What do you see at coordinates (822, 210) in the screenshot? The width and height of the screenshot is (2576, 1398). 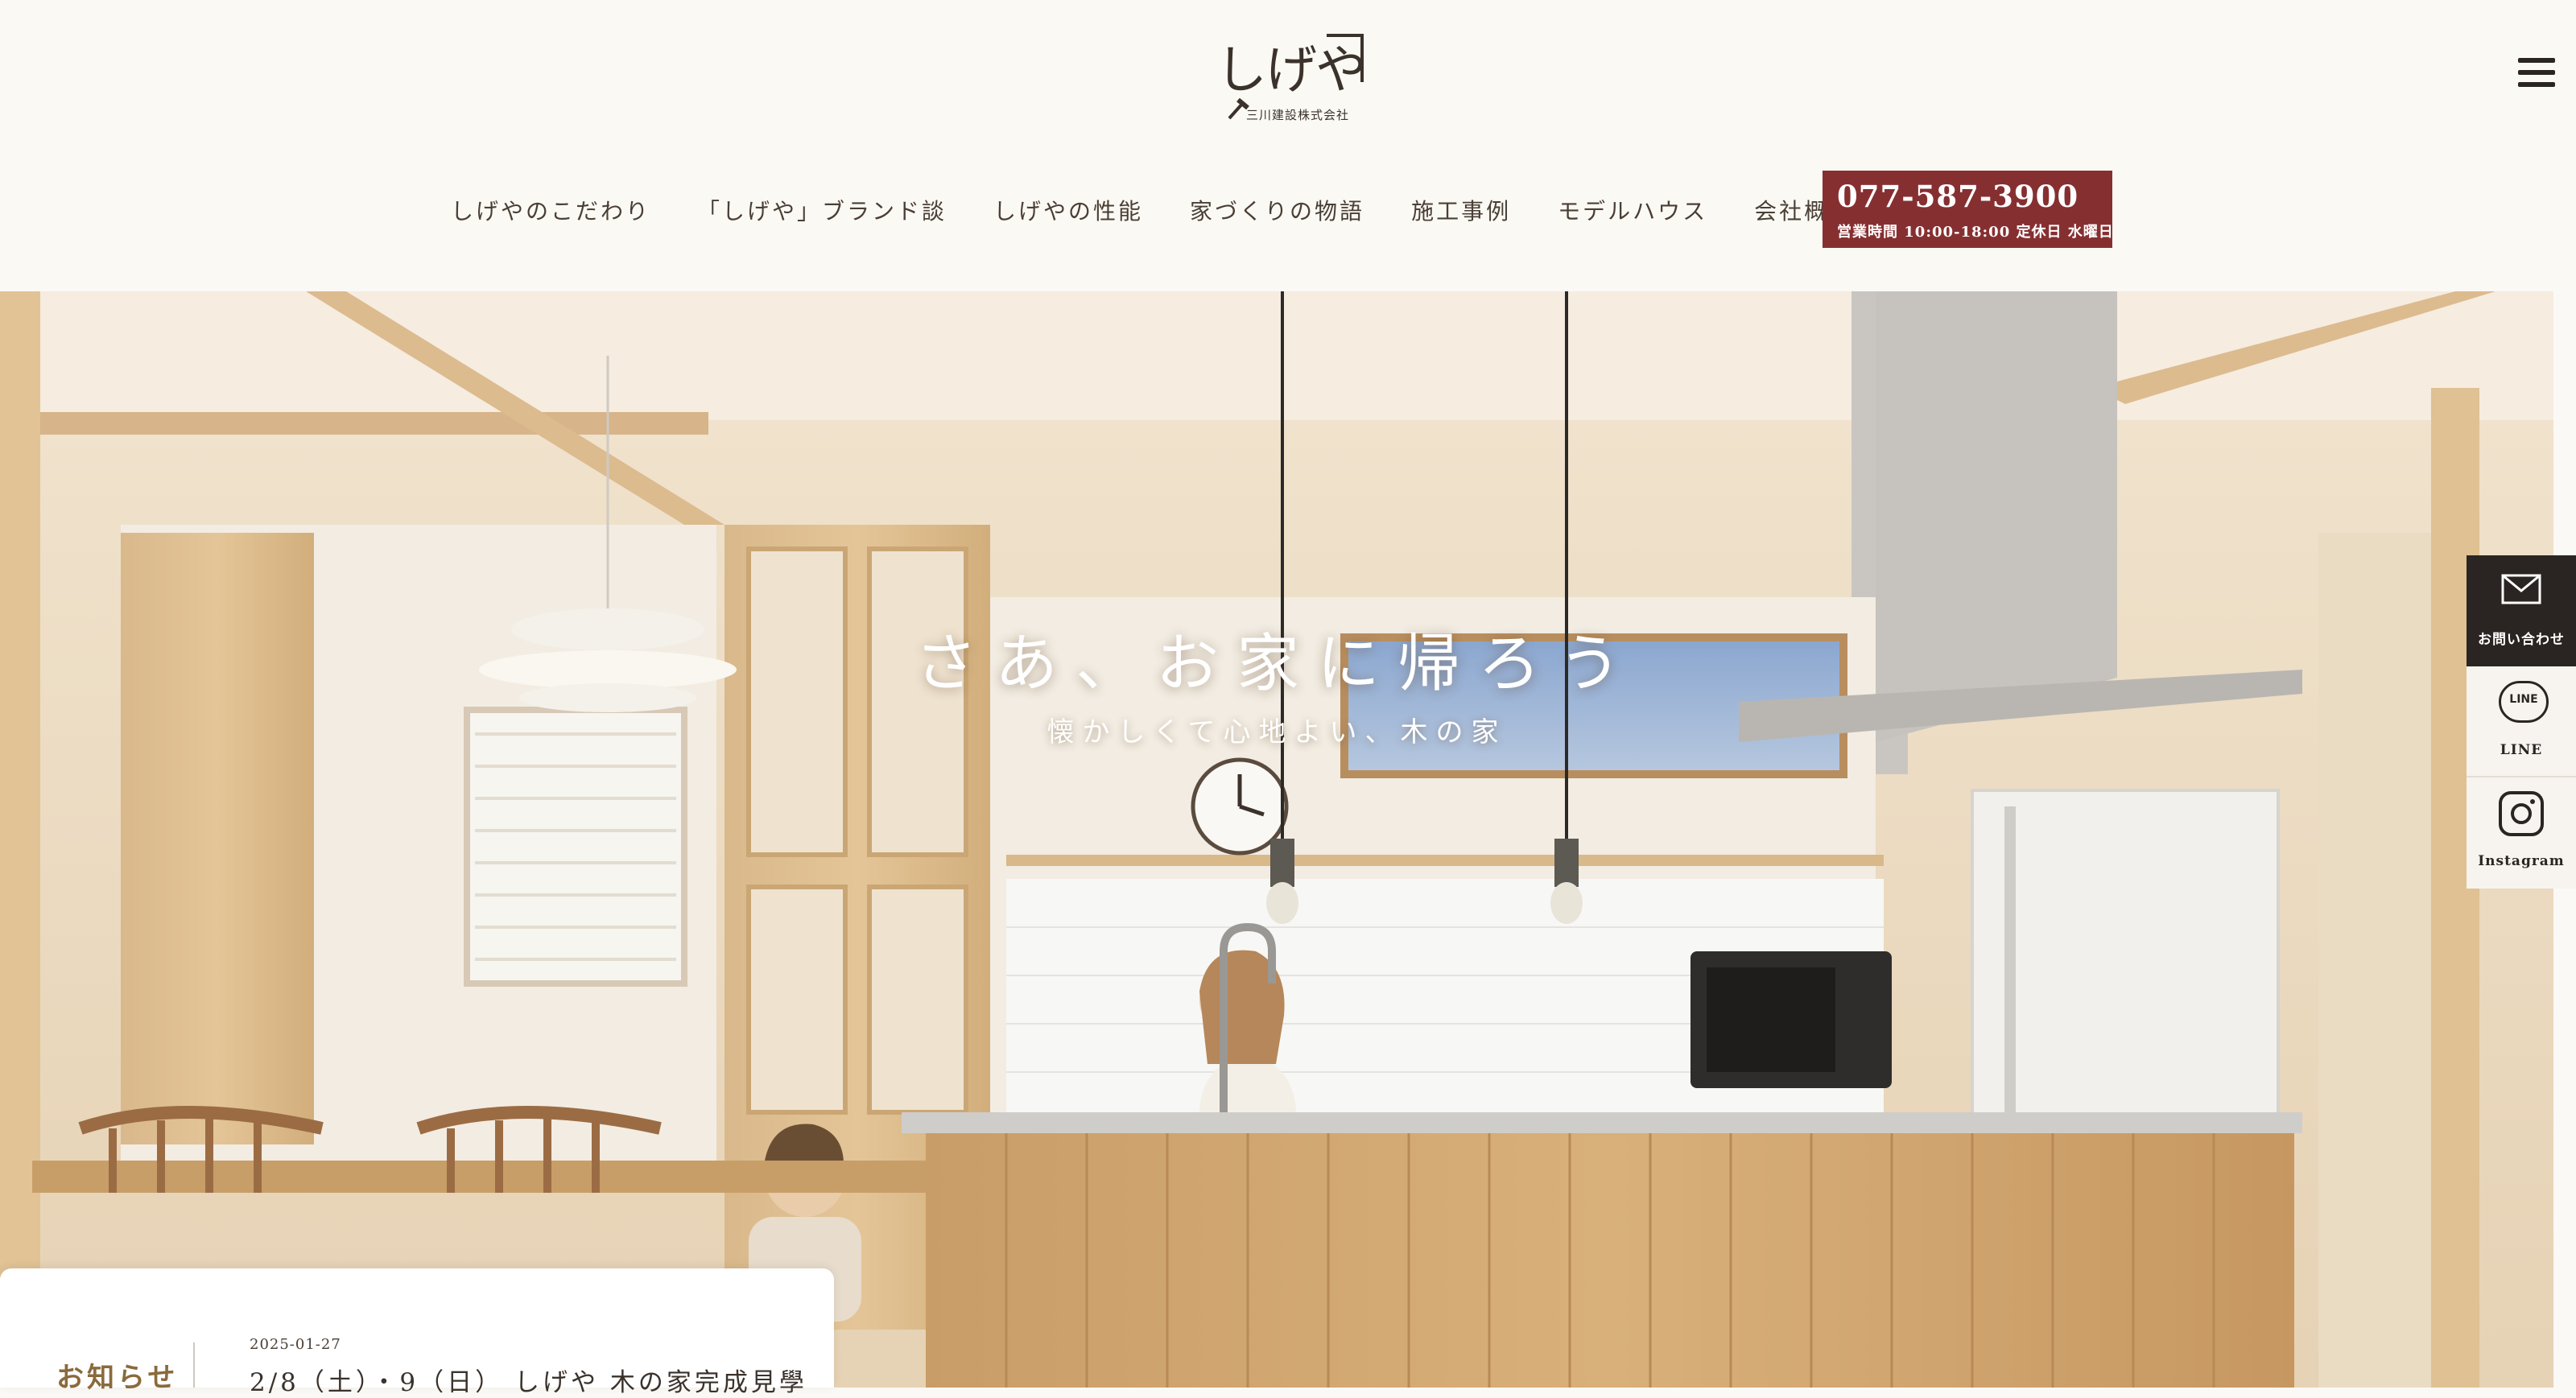 I see `nav-item-brand: 「しげや」ブランド談` at bounding box center [822, 210].